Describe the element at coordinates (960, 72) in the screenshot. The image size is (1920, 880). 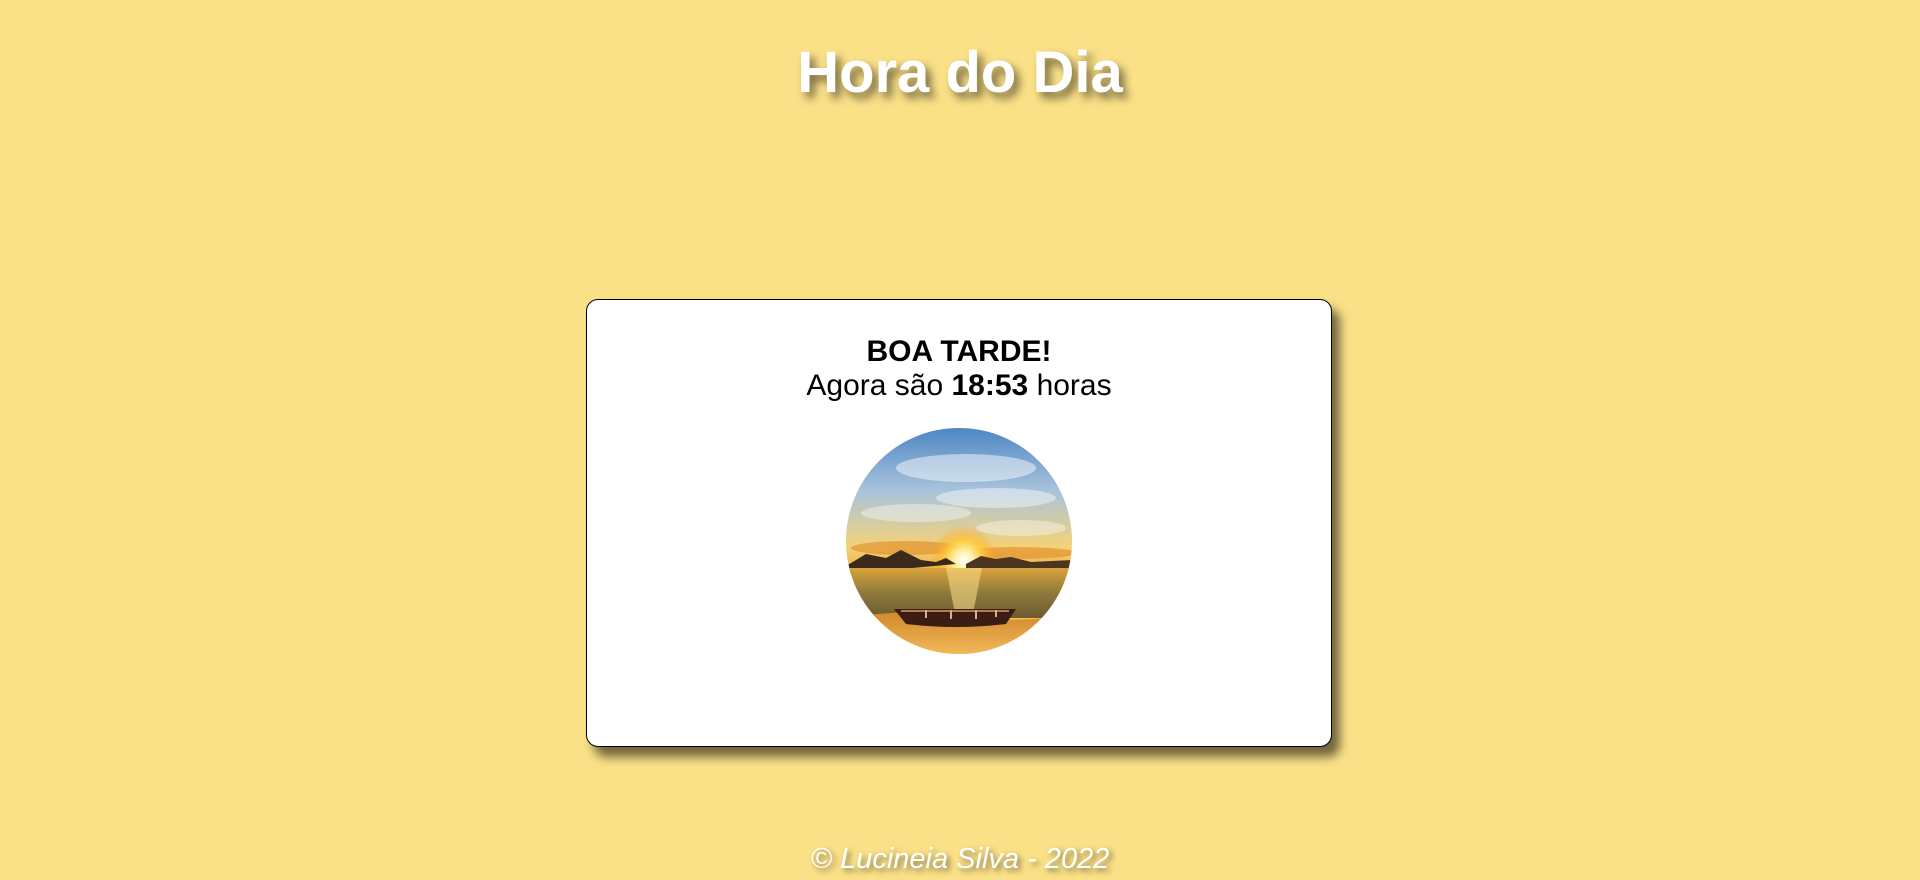
I see `page-title: Hora do Dia` at that location.